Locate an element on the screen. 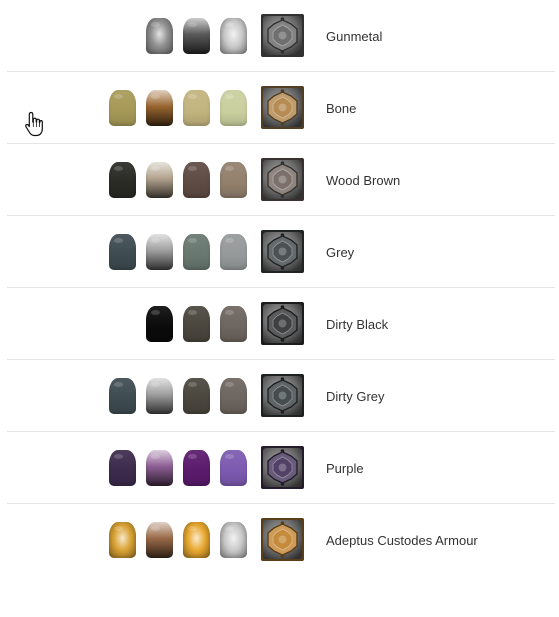  scheme-label: Dirty Grey is located at coordinates (355, 396).